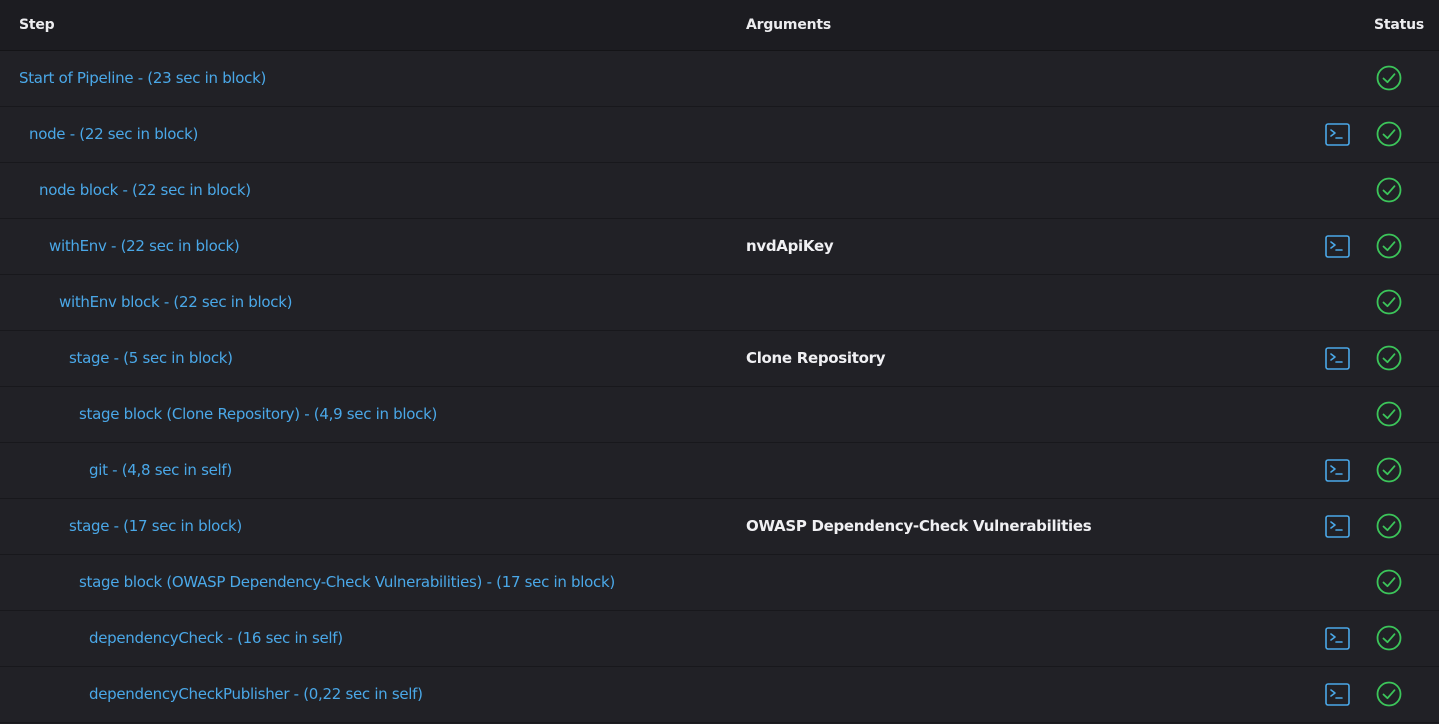 This screenshot has width=1439, height=724. I want to click on column-header-step: Step, so click(37, 25).